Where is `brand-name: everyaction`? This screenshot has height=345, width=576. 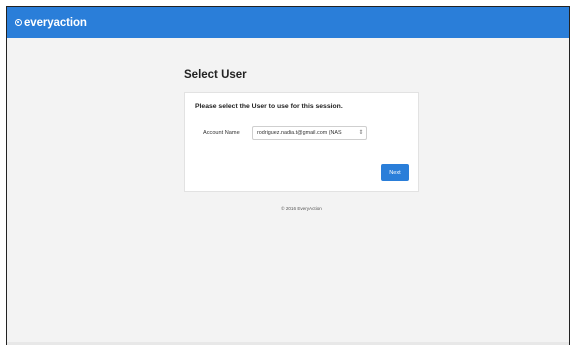
brand-name: everyaction is located at coordinates (55, 22).